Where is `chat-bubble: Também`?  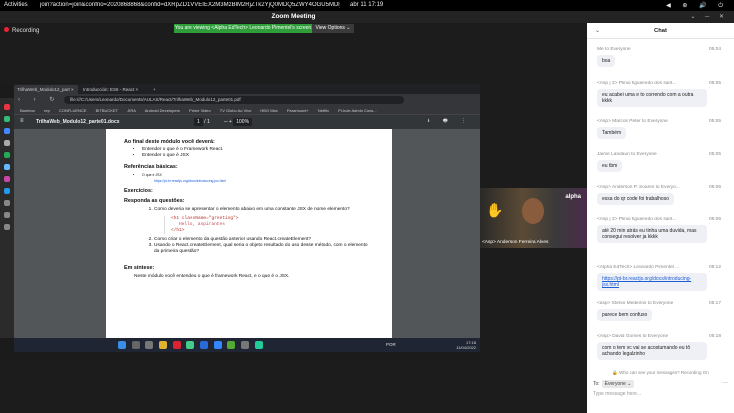
chat-bubble: Também is located at coordinates (612, 133).